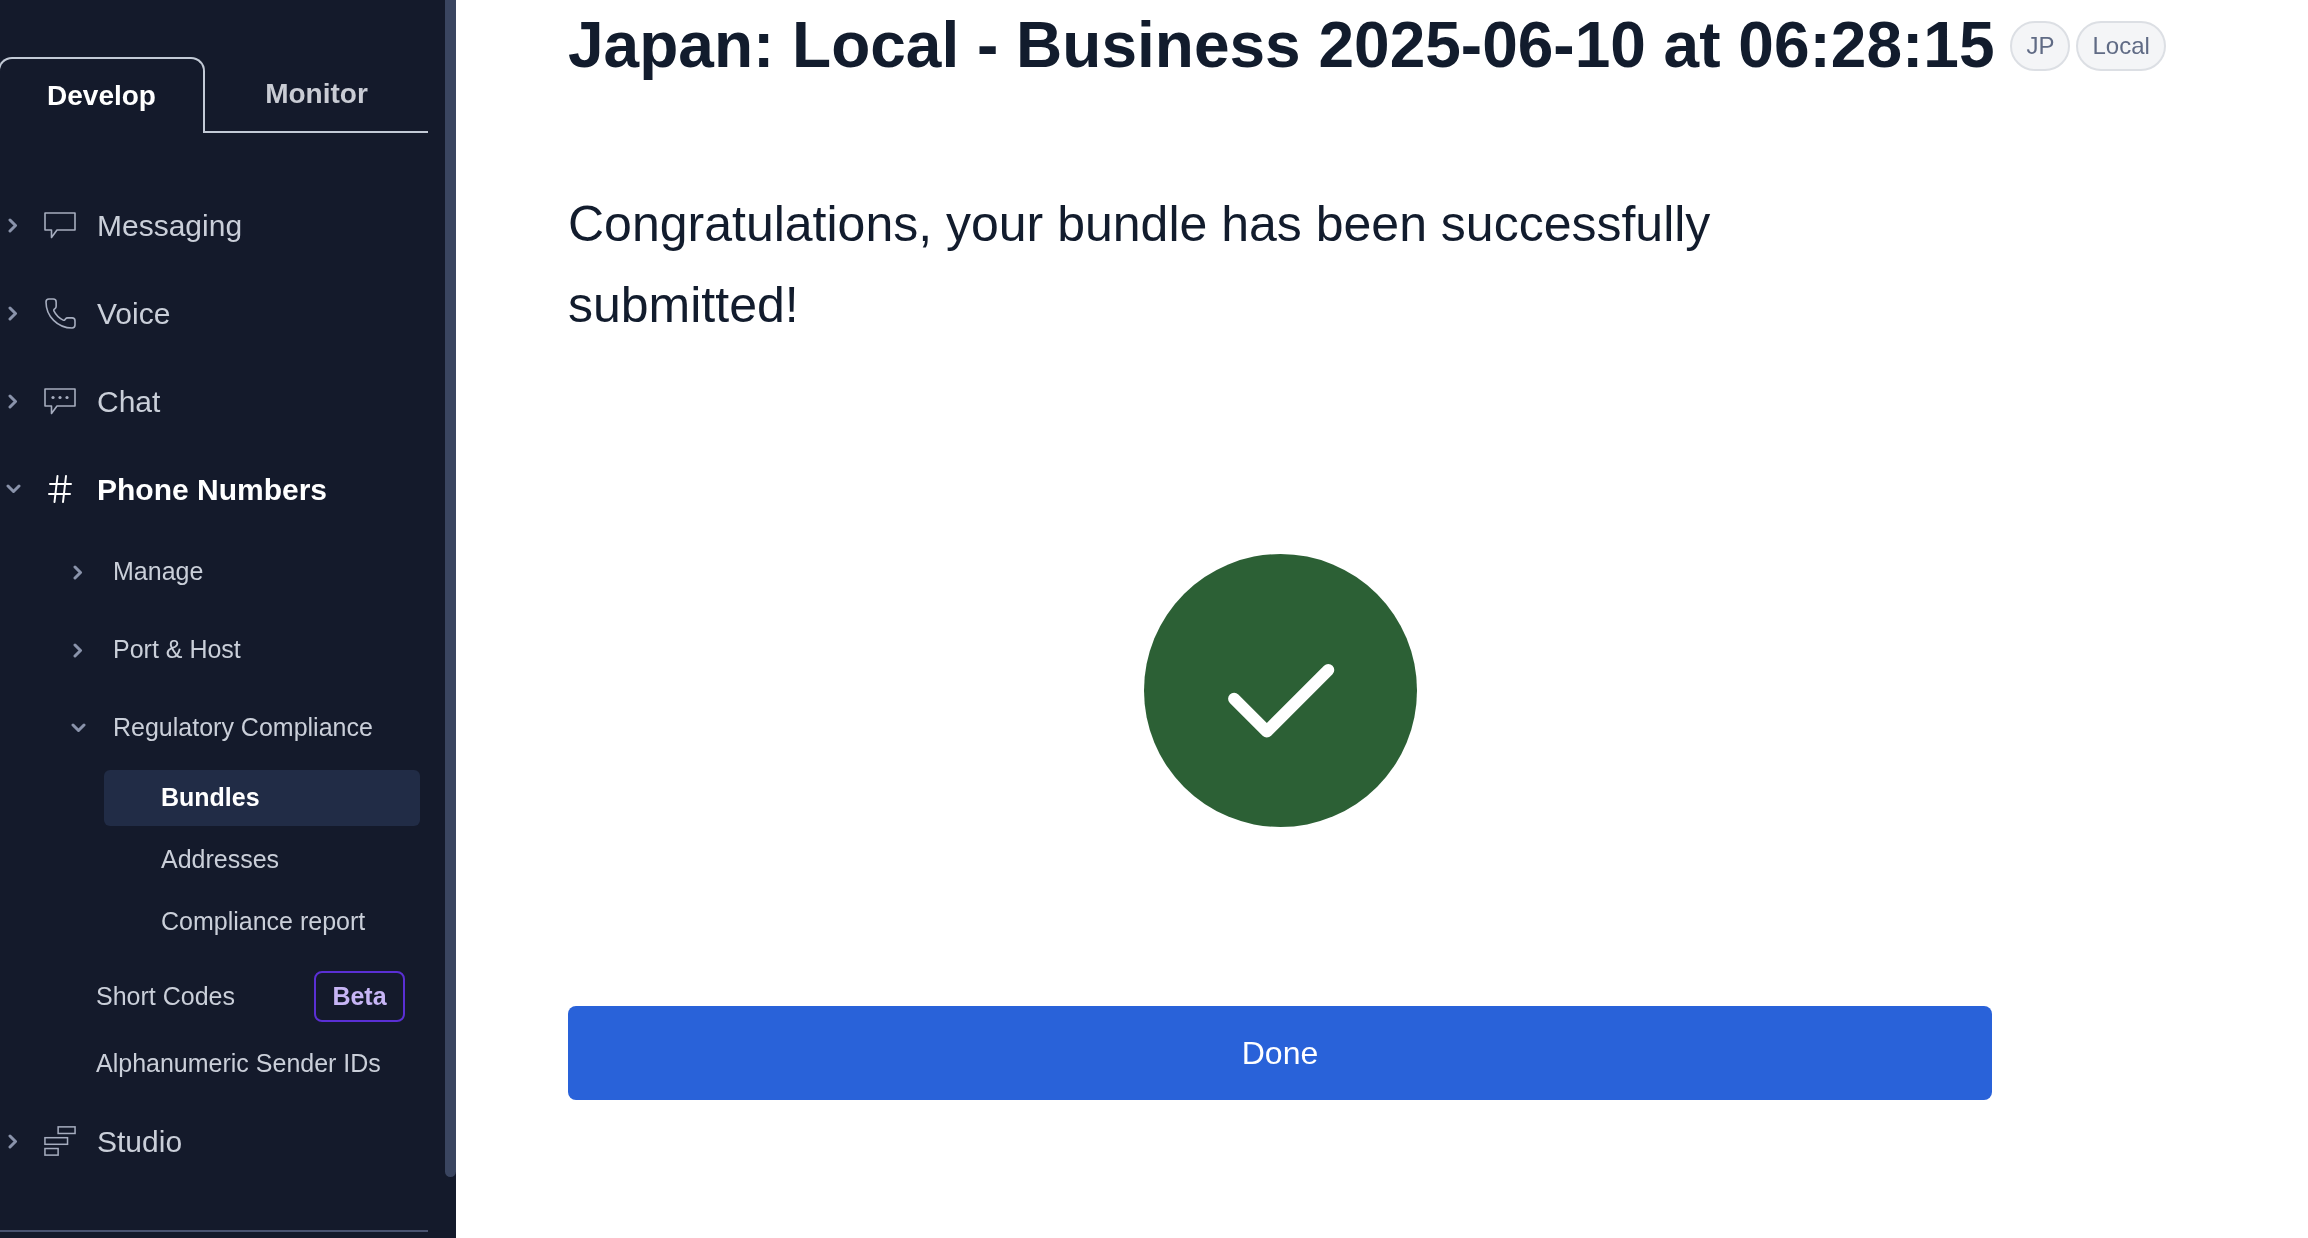 This screenshot has width=2308, height=1238. What do you see at coordinates (359, 996) in the screenshot?
I see `feature-badge: Beta` at bounding box center [359, 996].